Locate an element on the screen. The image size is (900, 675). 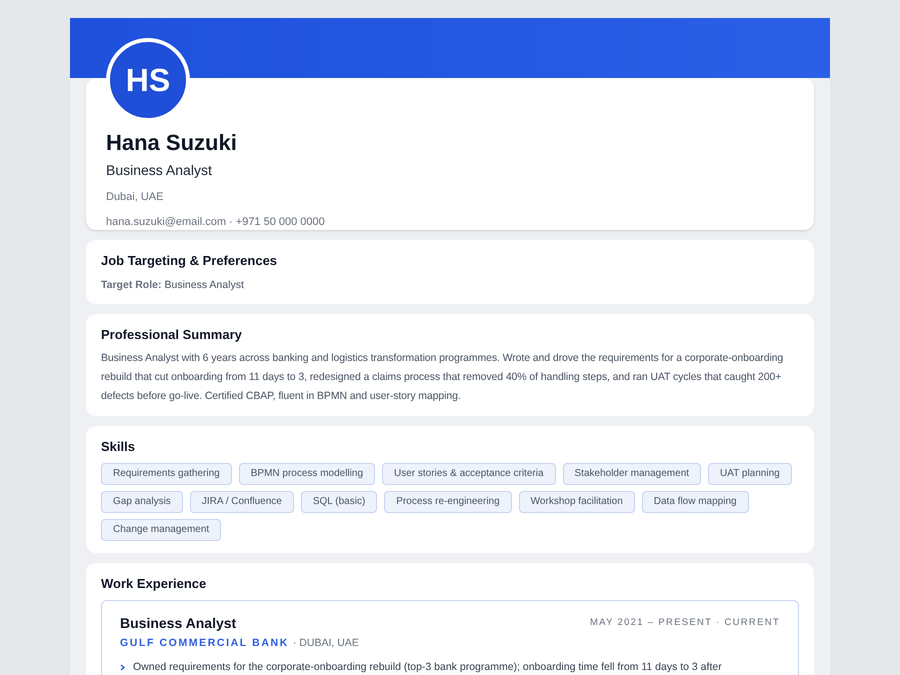
field-label: Target Role: is located at coordinates (131, 285).